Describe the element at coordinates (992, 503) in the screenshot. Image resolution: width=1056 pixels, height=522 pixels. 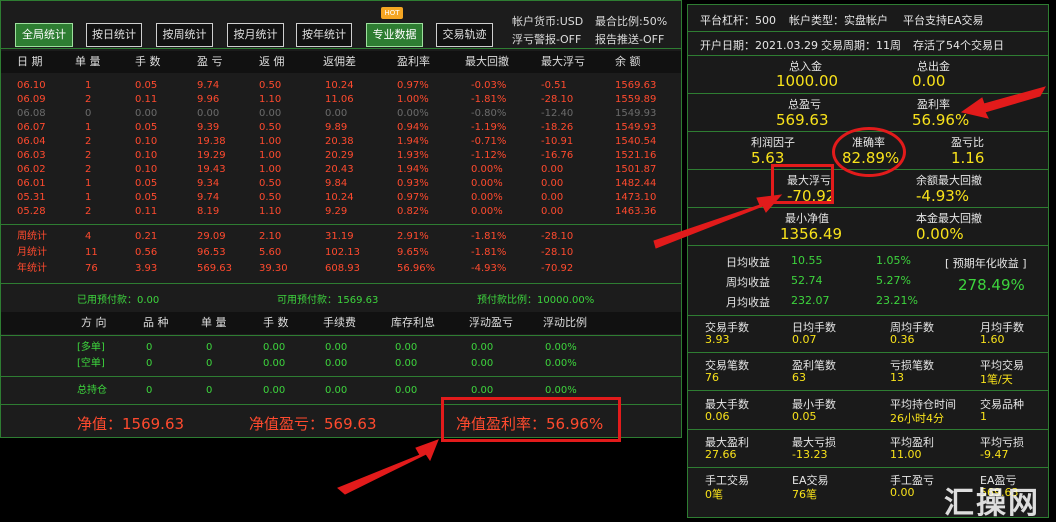
I see `watermark-logo: 汇操网` at that location.